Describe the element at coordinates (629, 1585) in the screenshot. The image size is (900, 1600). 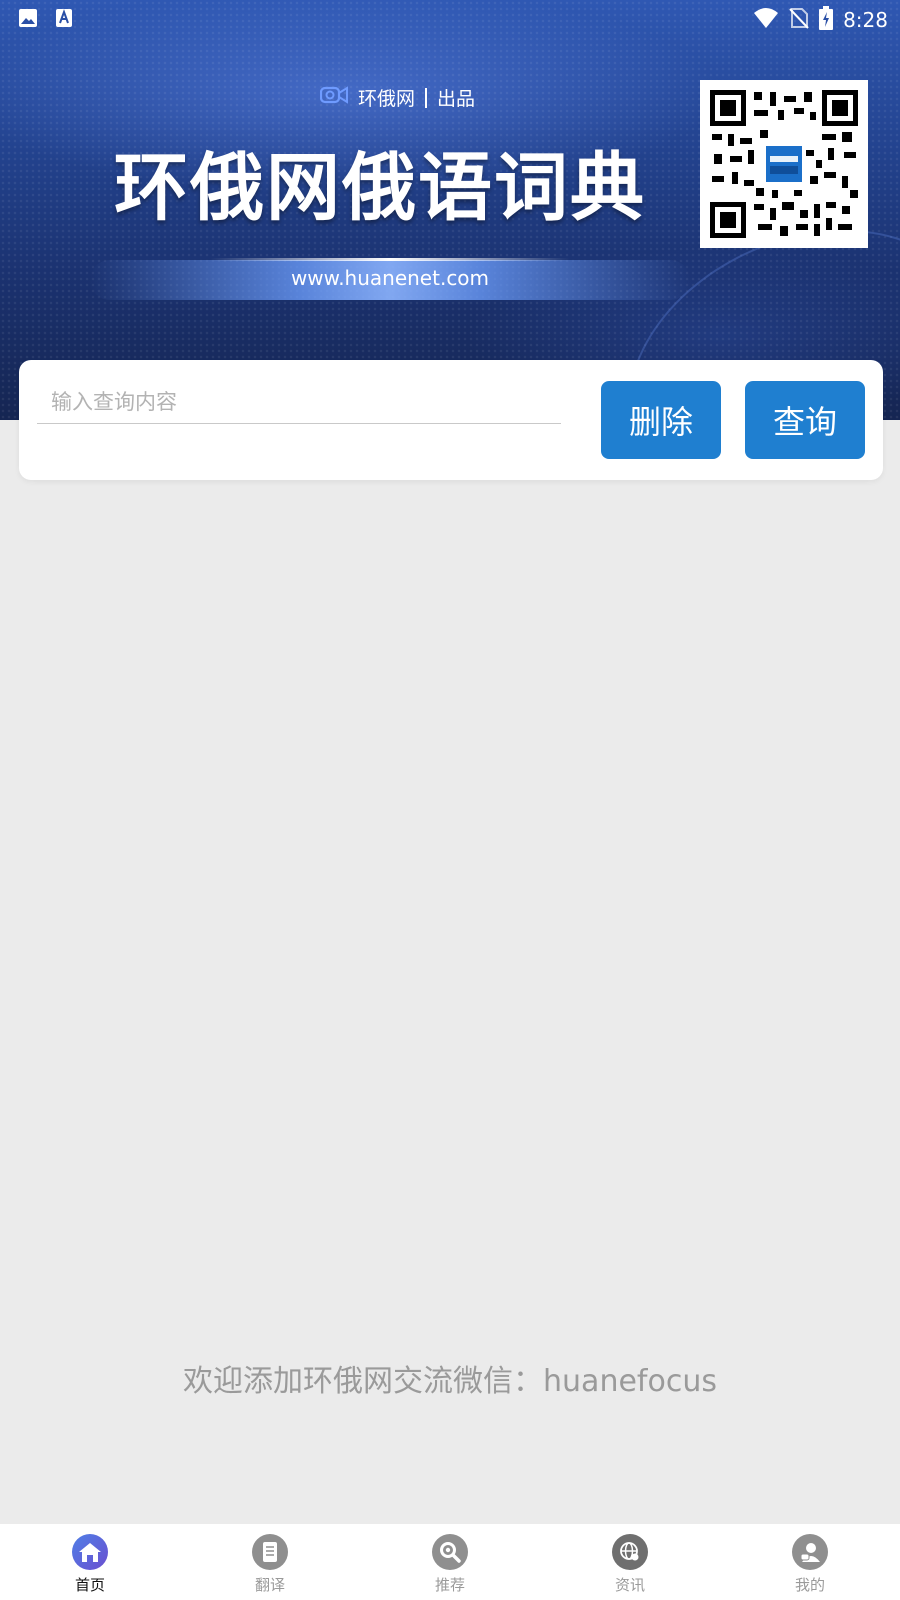
I see `nav-label-news: 资讯` at that location.